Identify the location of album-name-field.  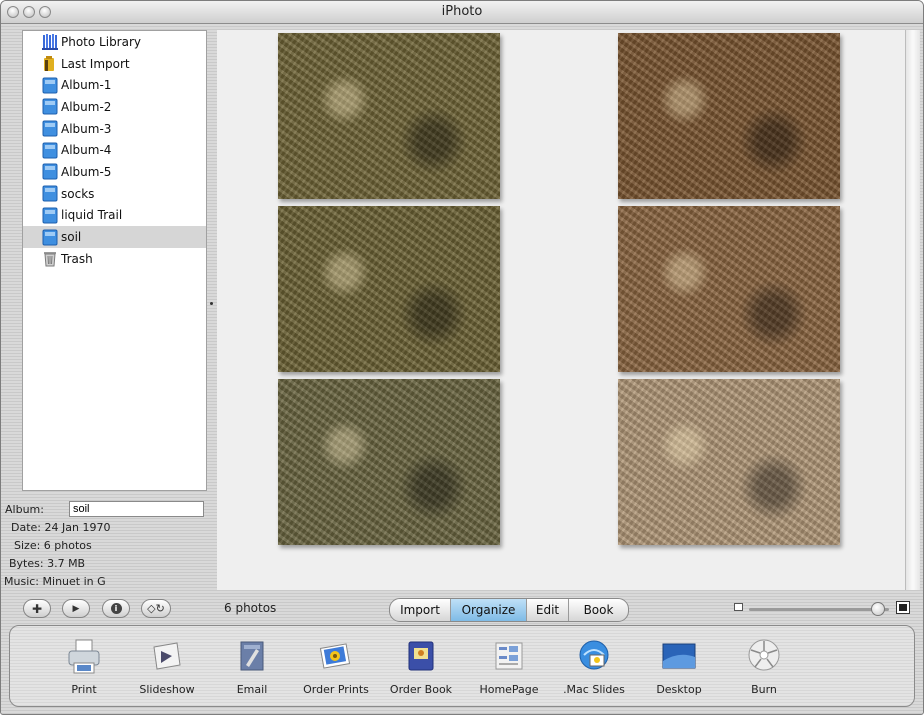
(136, 509).